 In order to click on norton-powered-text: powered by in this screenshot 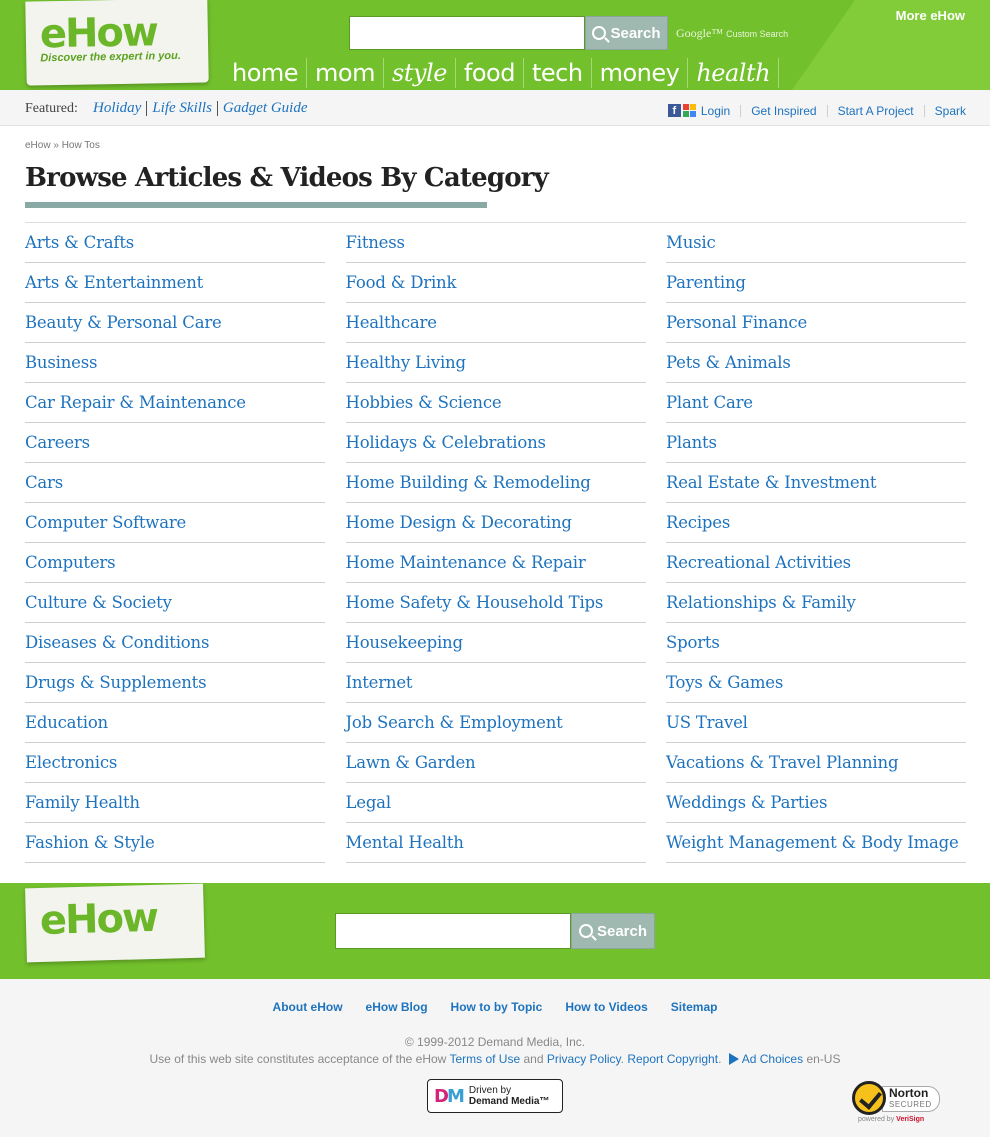, I will do `click(876, 1119)`.